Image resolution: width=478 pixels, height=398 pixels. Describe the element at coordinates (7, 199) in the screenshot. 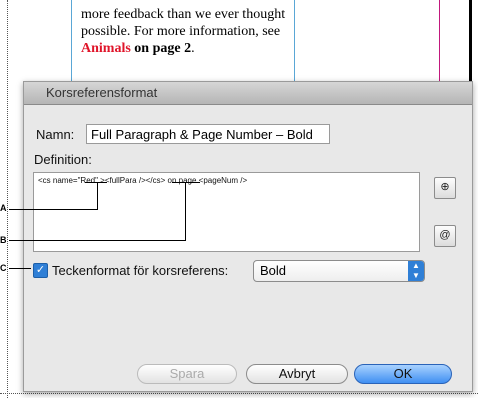

I see `margin-guide-vertical` at that location.